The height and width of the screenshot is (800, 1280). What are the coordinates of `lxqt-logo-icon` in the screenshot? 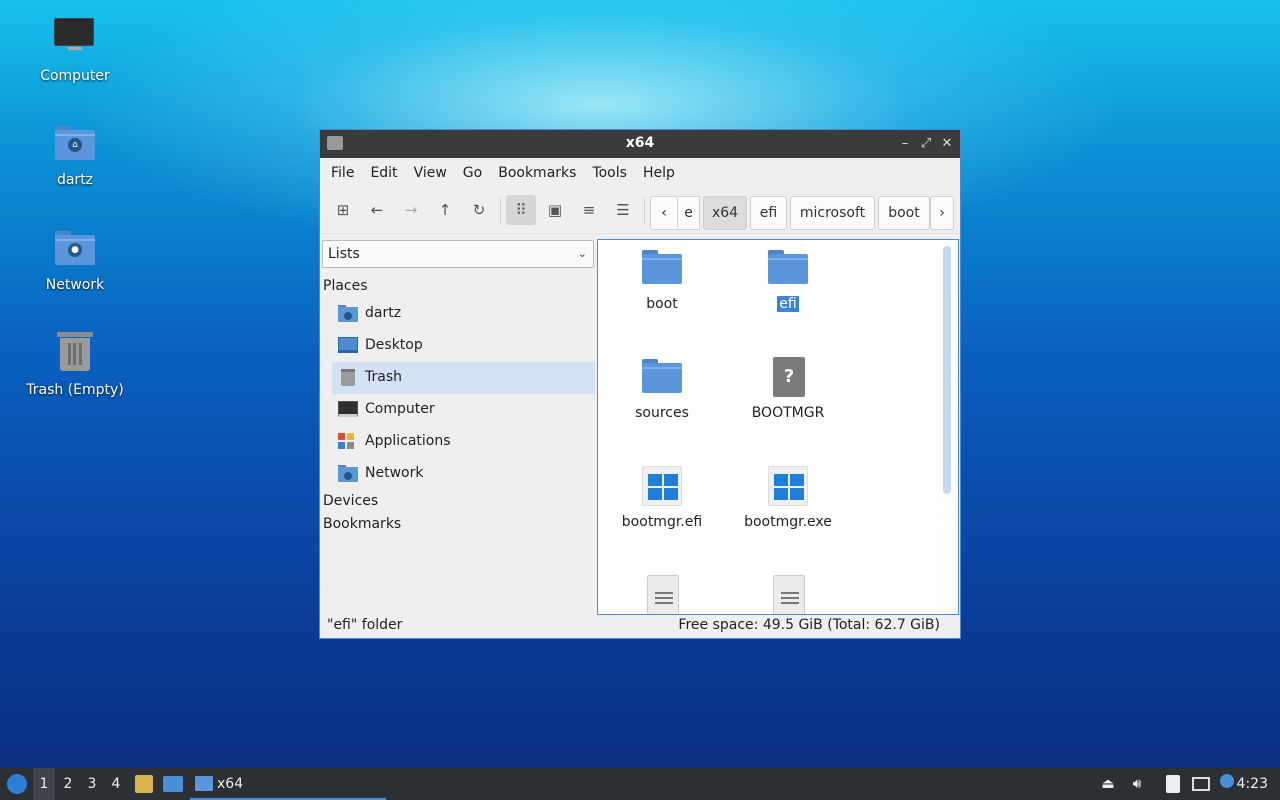 It's located at (17, 784).